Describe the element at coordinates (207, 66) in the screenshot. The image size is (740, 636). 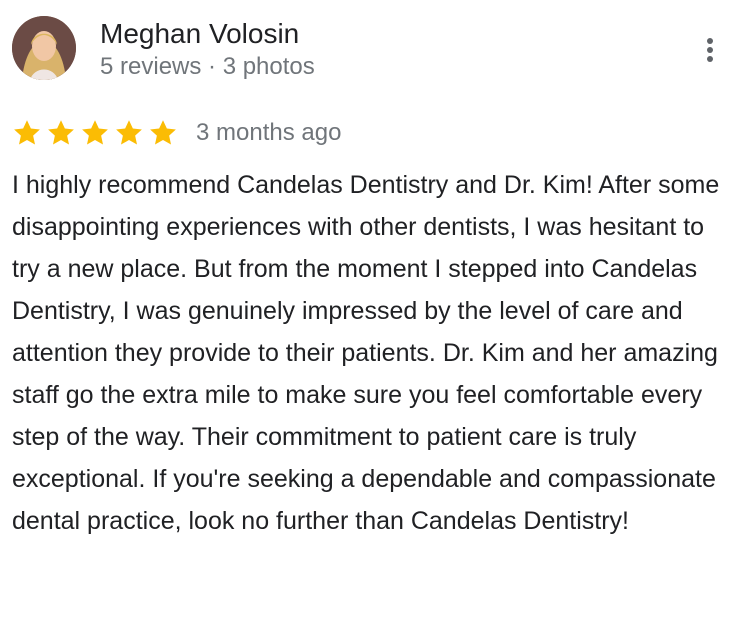
I see `reviewer-stats: 5 reviews · 3 photos` at that location.